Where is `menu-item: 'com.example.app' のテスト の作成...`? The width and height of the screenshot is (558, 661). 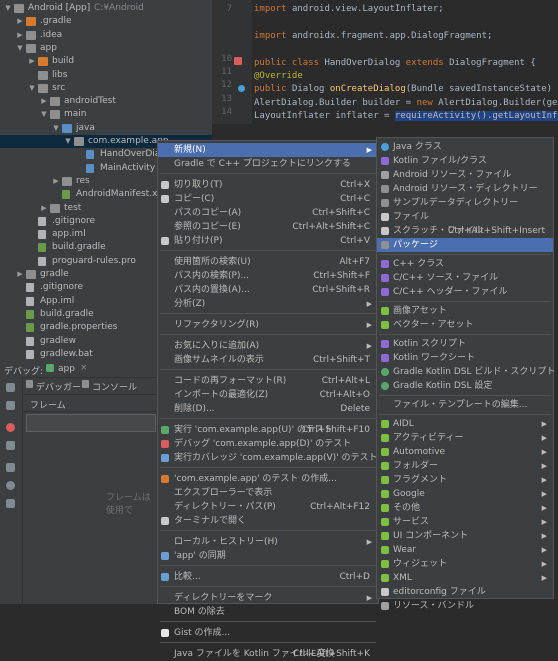
menu-item: 'com.example.app' のテスト の作成... is located at coordinates (268, 479).